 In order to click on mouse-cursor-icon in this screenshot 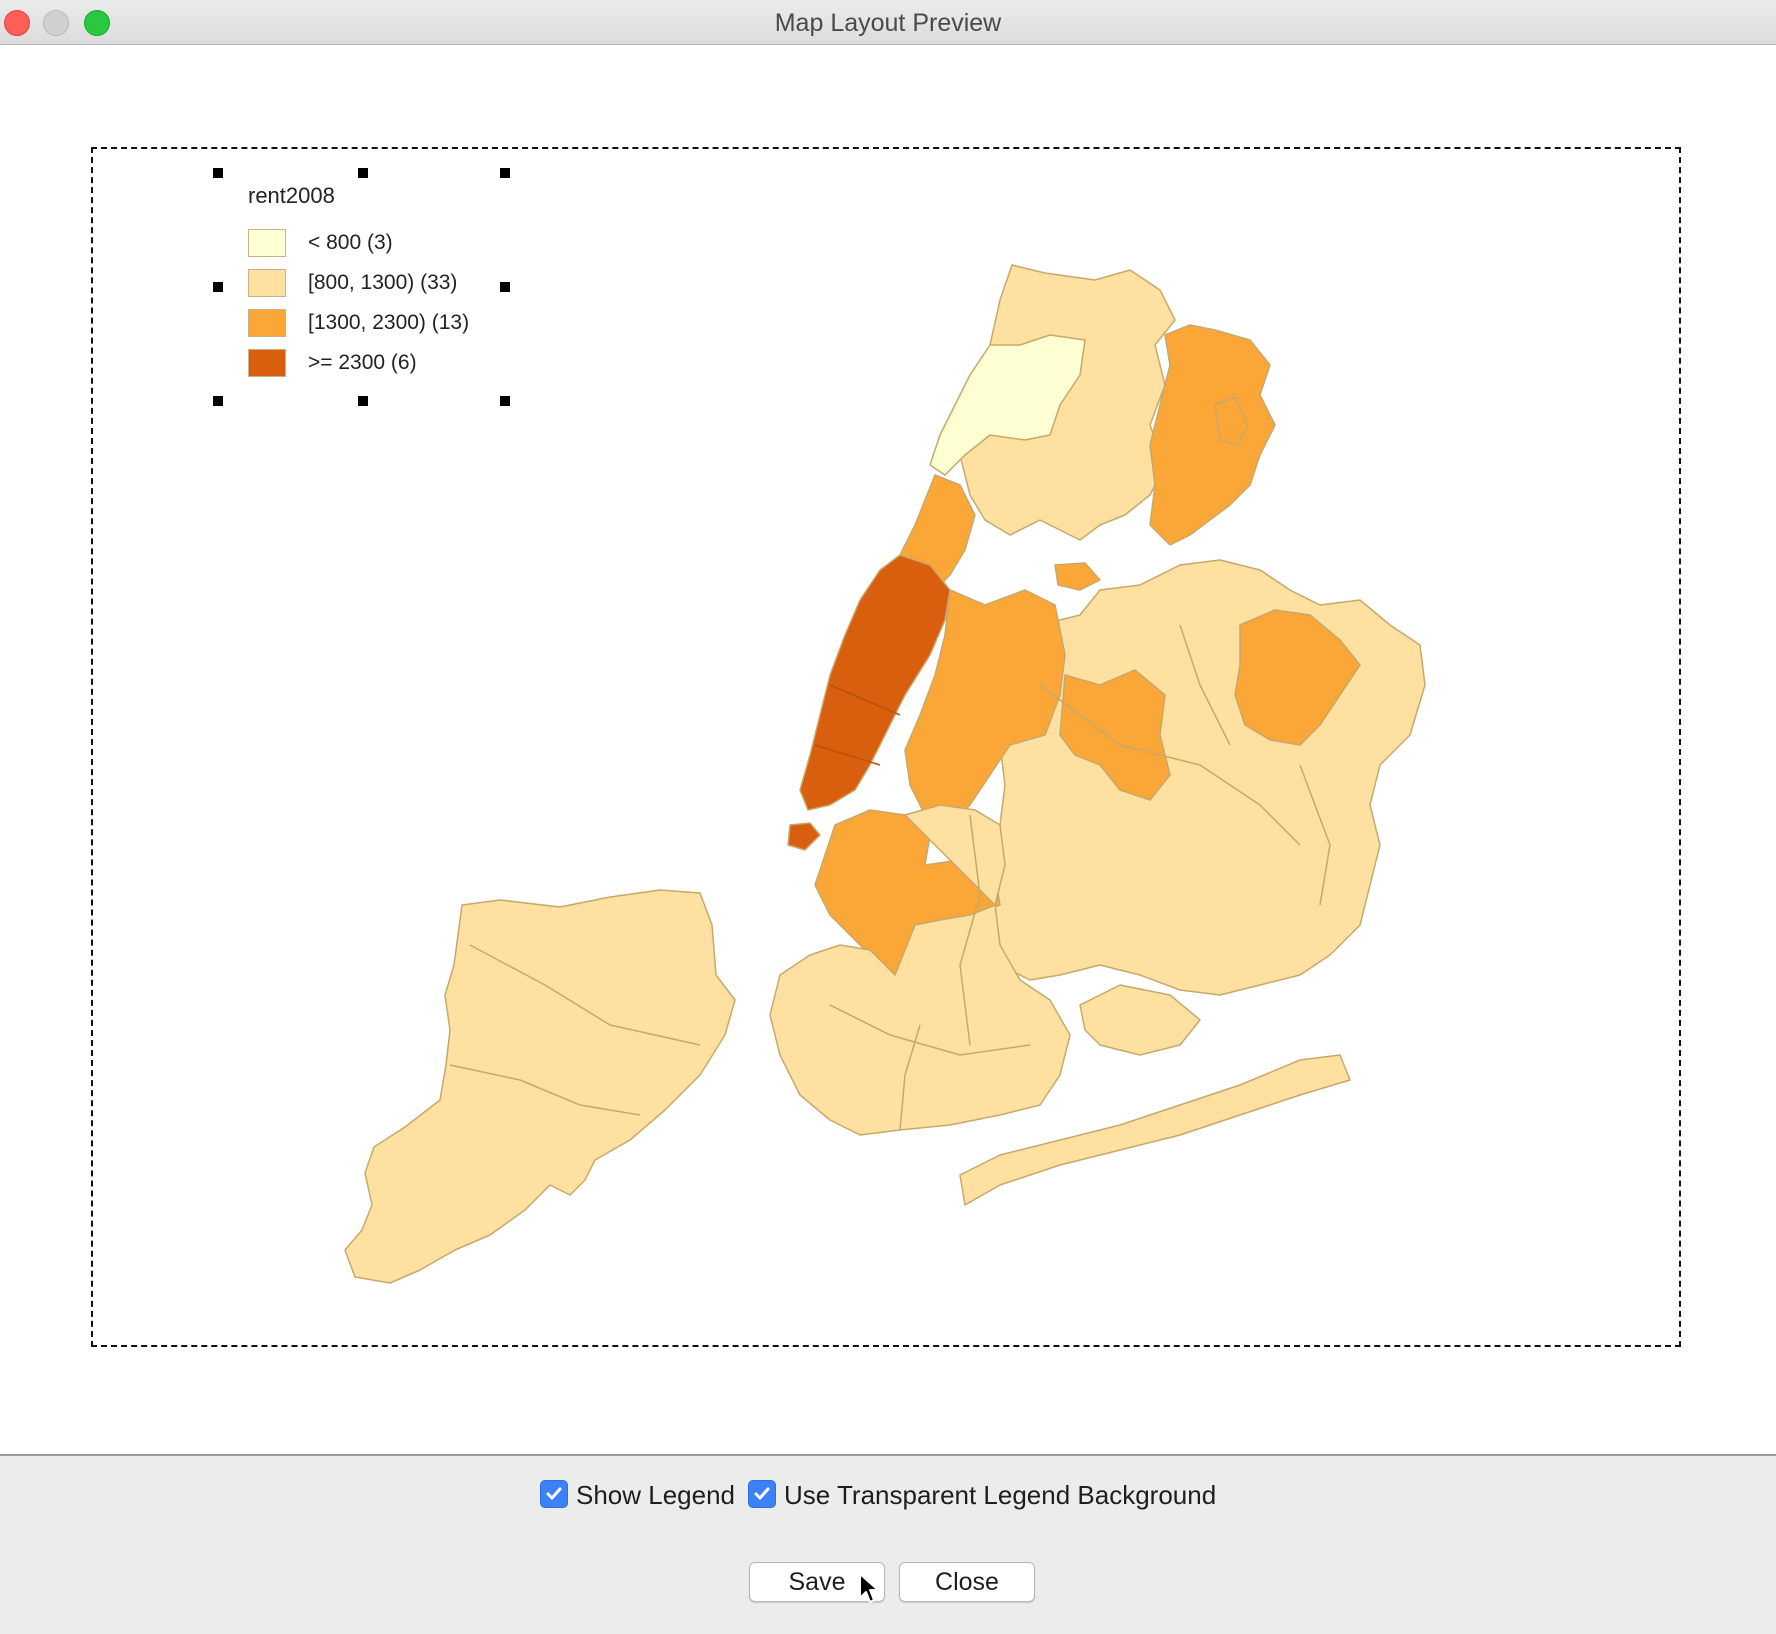, I will do `click(869, 1588)`.